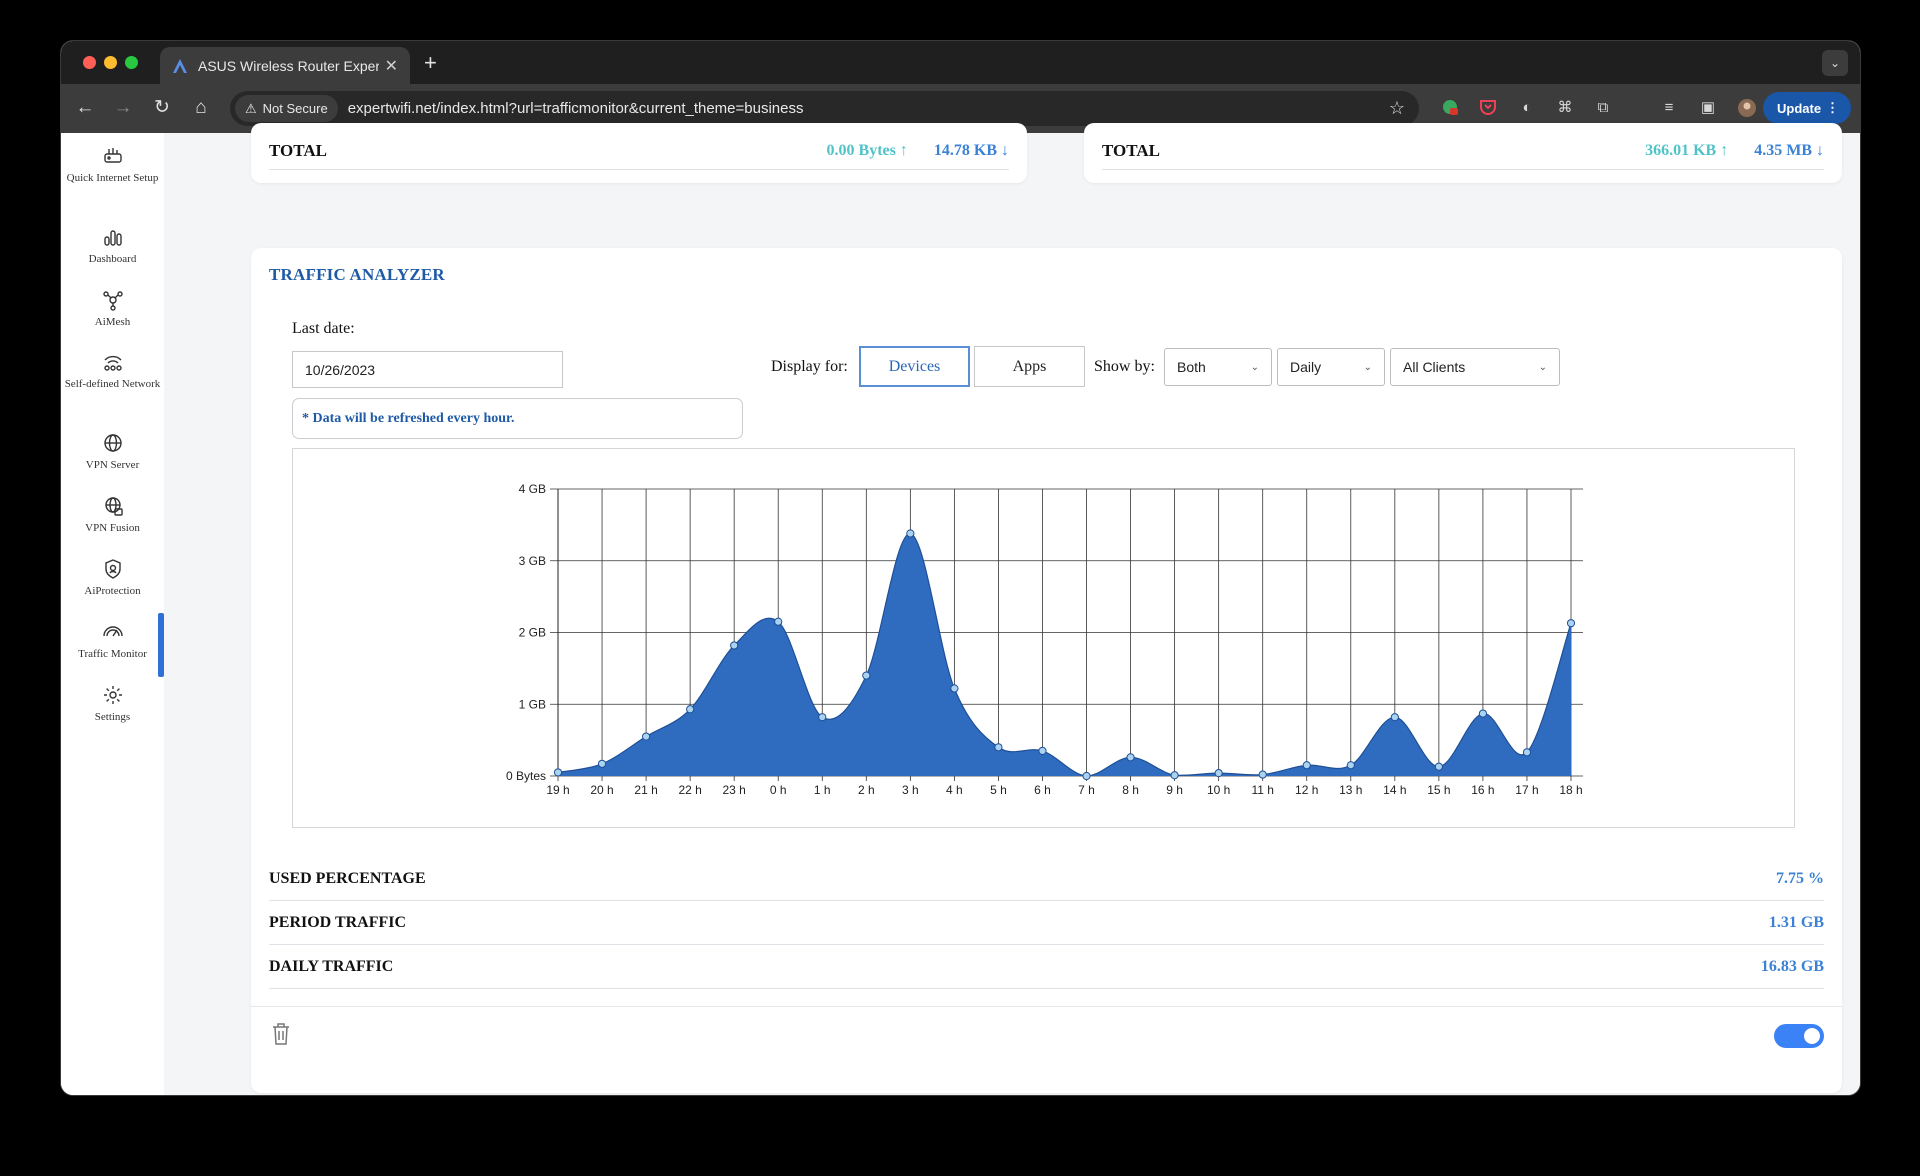  I want to click on clients-select: All Clients ⌄, so click(1475, 367).